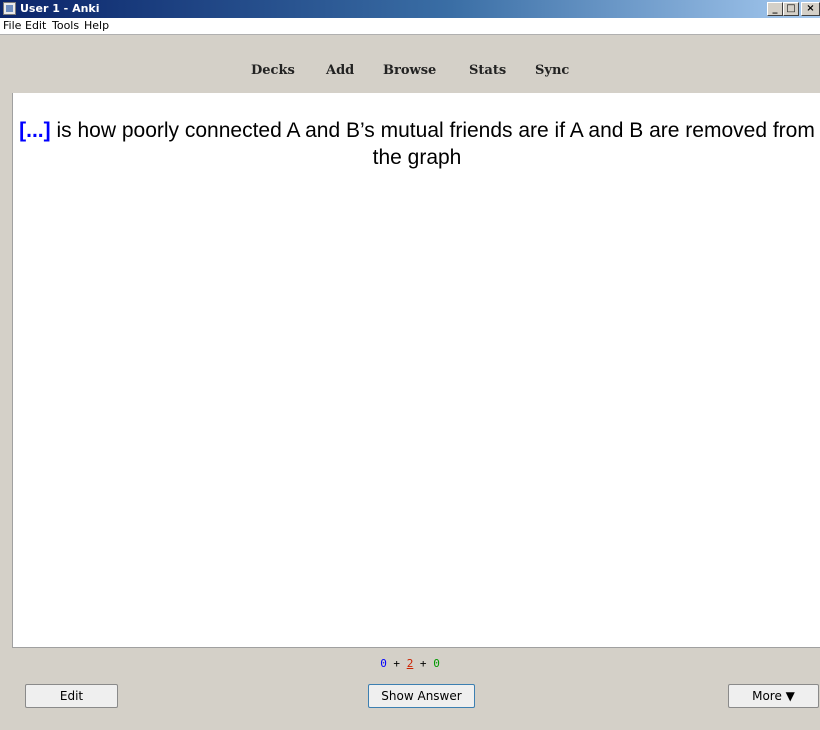  I want to click on toolbar-stats-link: Stats, so click(487, 70).